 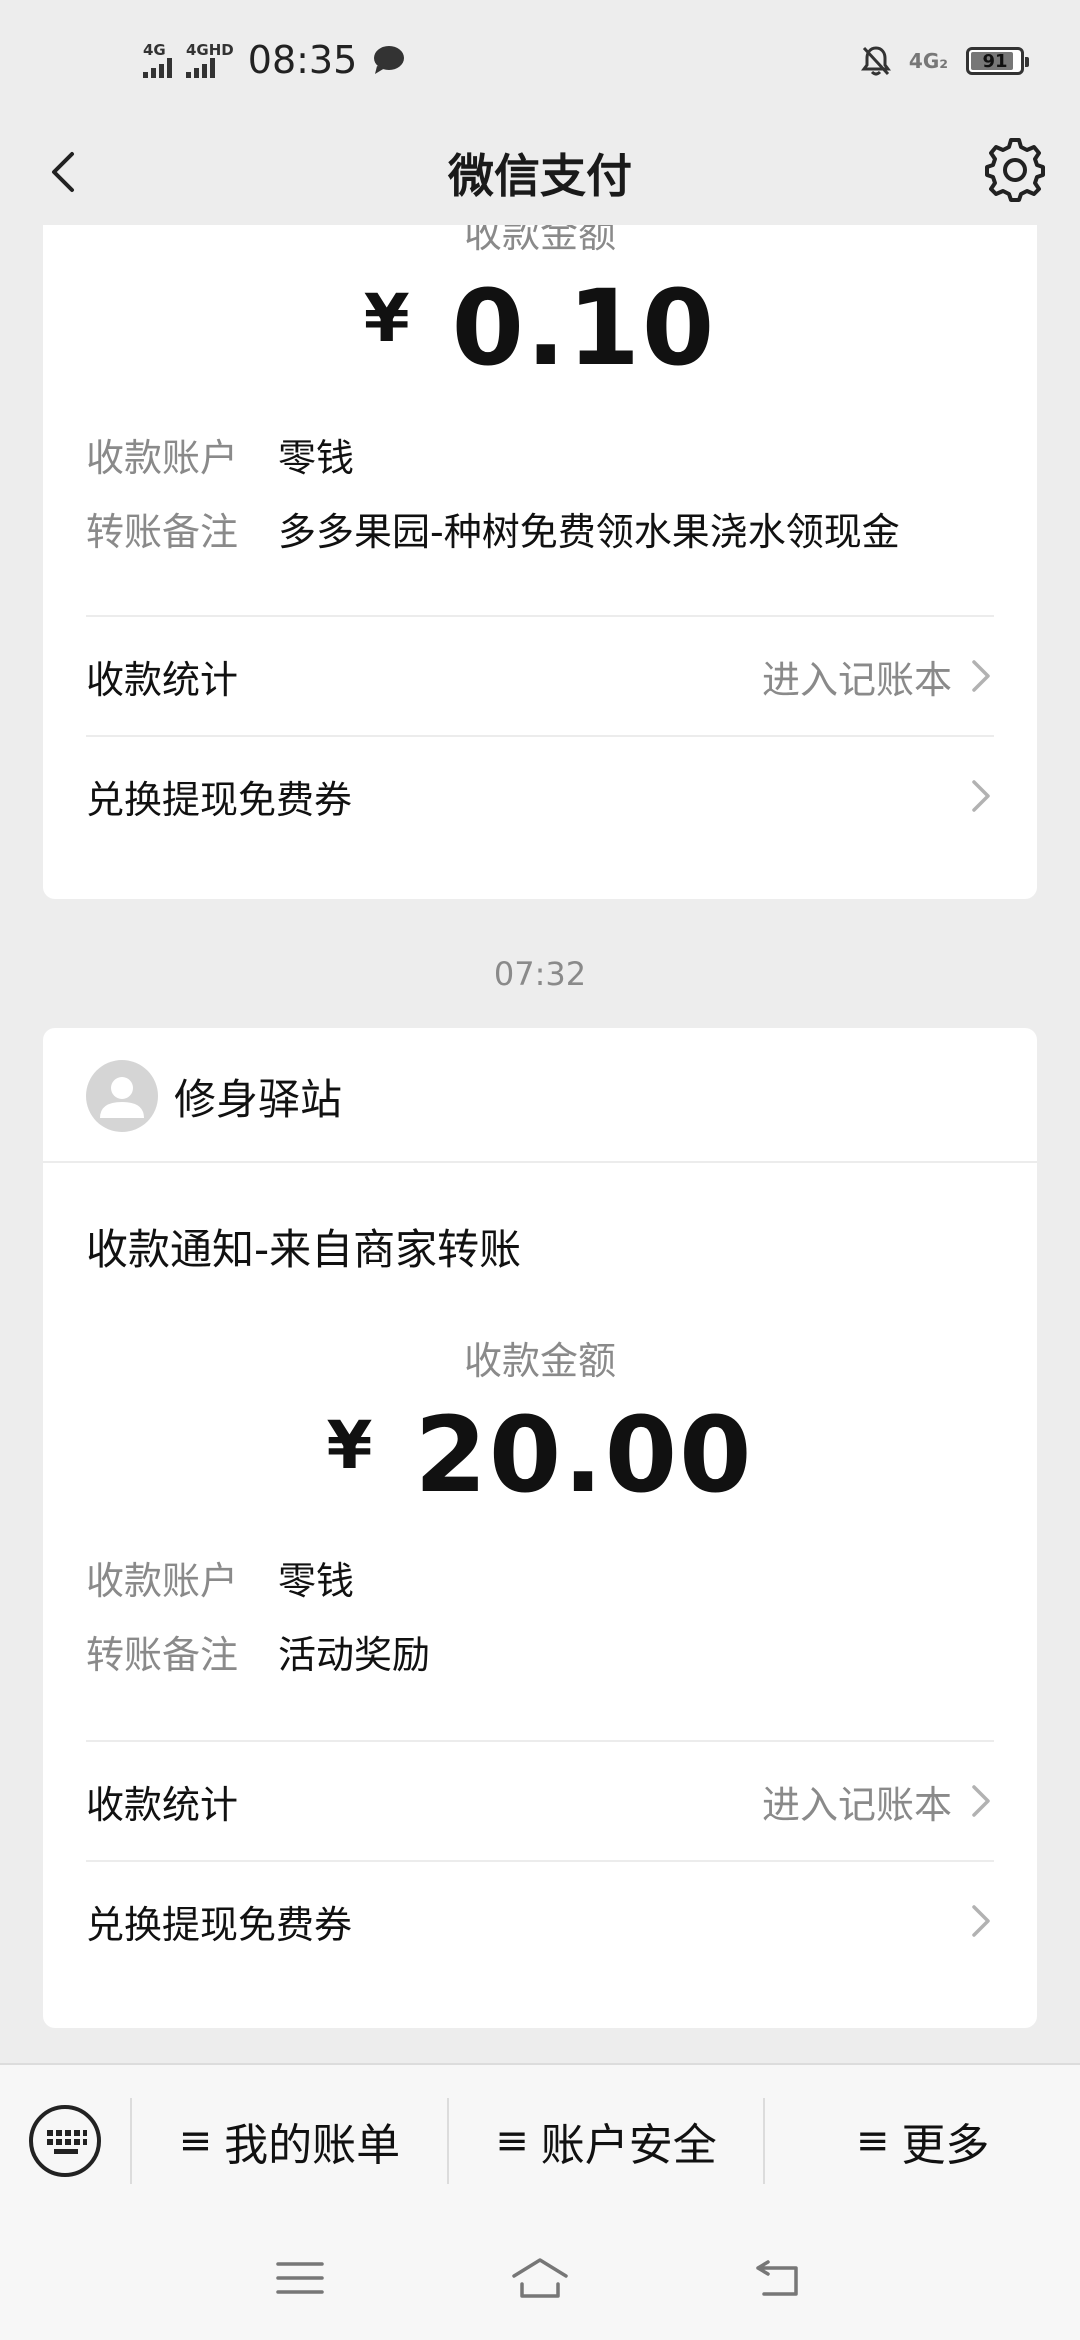 I want to click on battery-level: 91, so click(x=995, y=61).